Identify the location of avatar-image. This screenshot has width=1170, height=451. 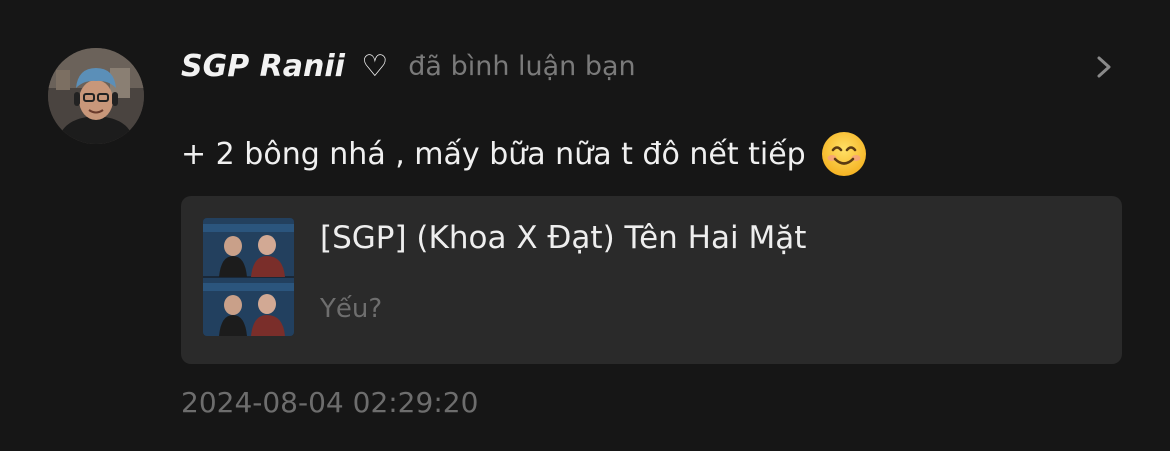
(96, 96).